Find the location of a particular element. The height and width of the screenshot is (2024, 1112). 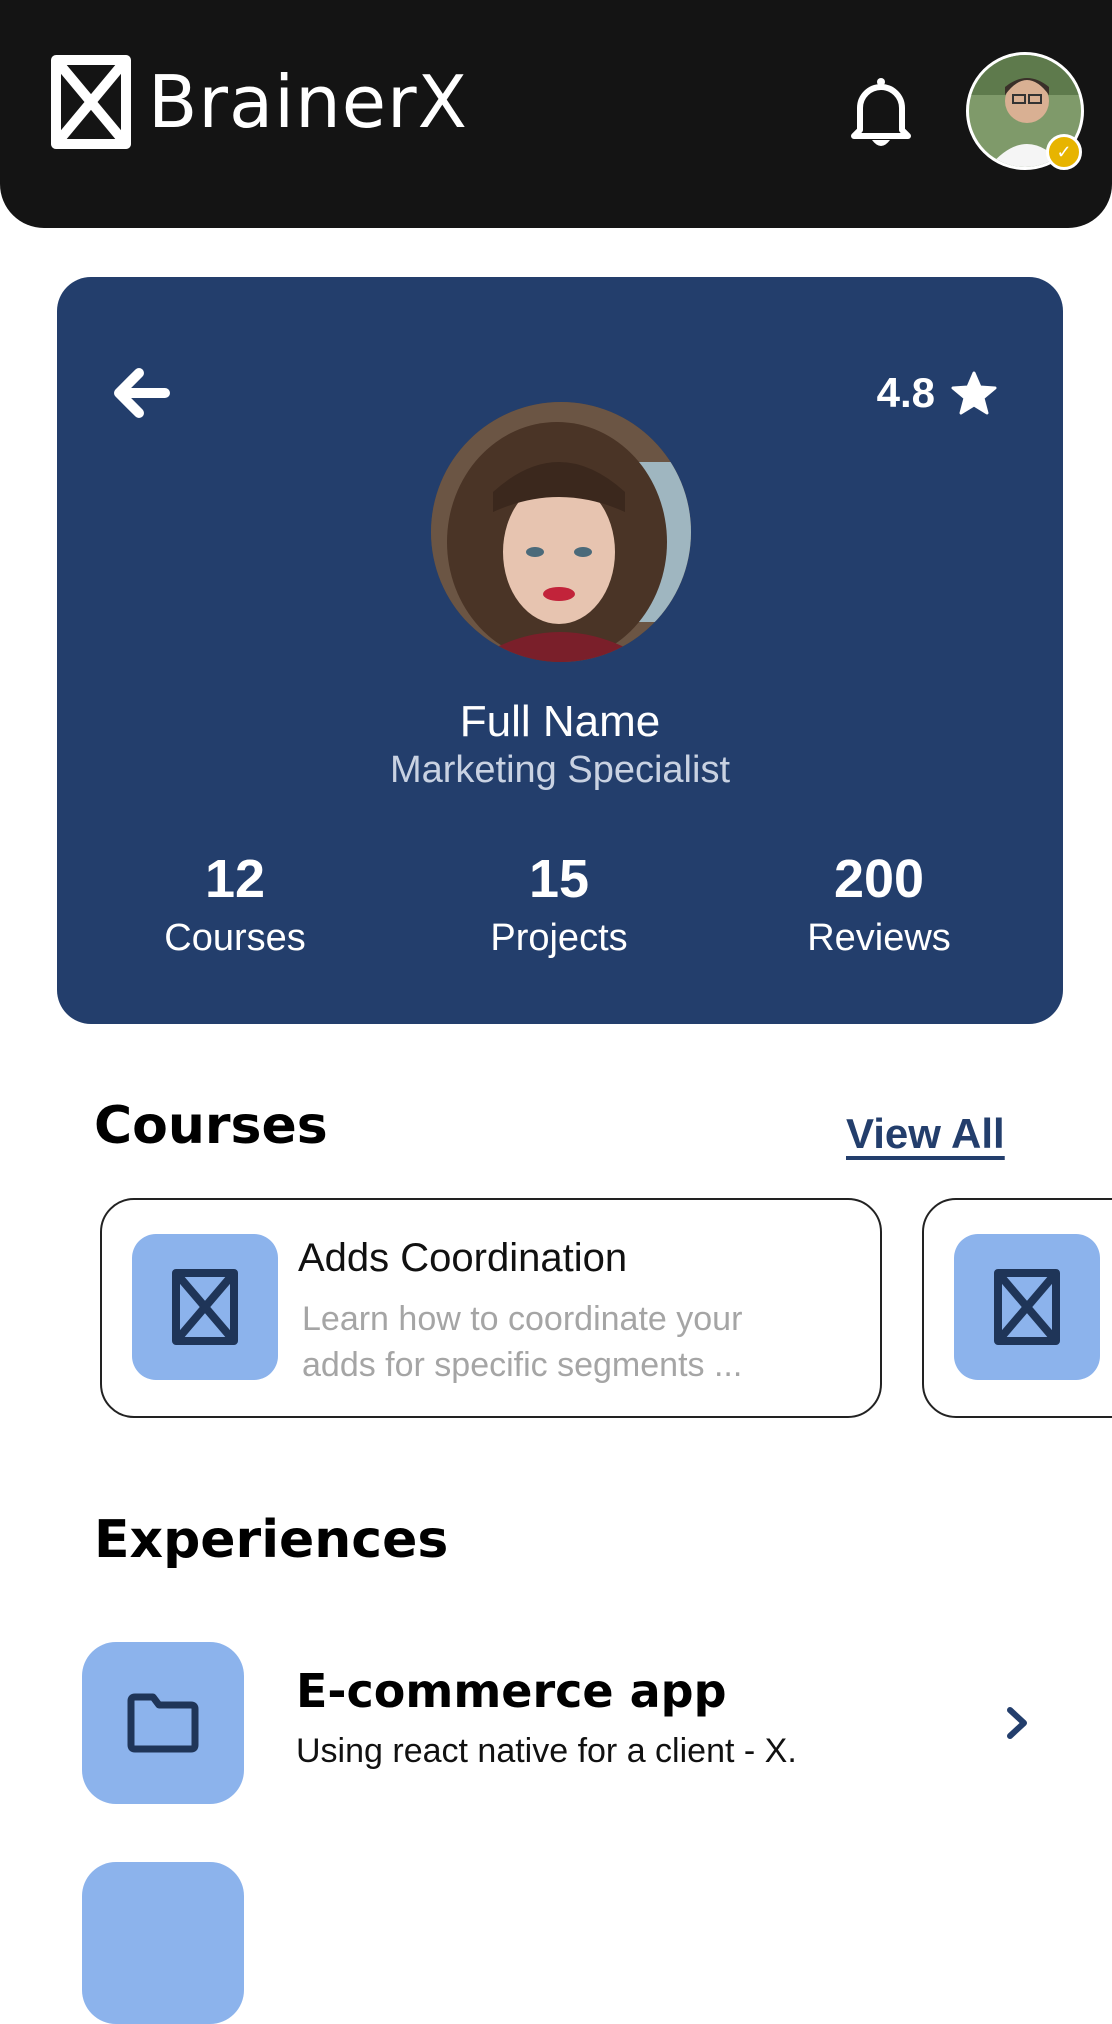

verified-check-icon: ✓ is located at coordinates (1064, 152).